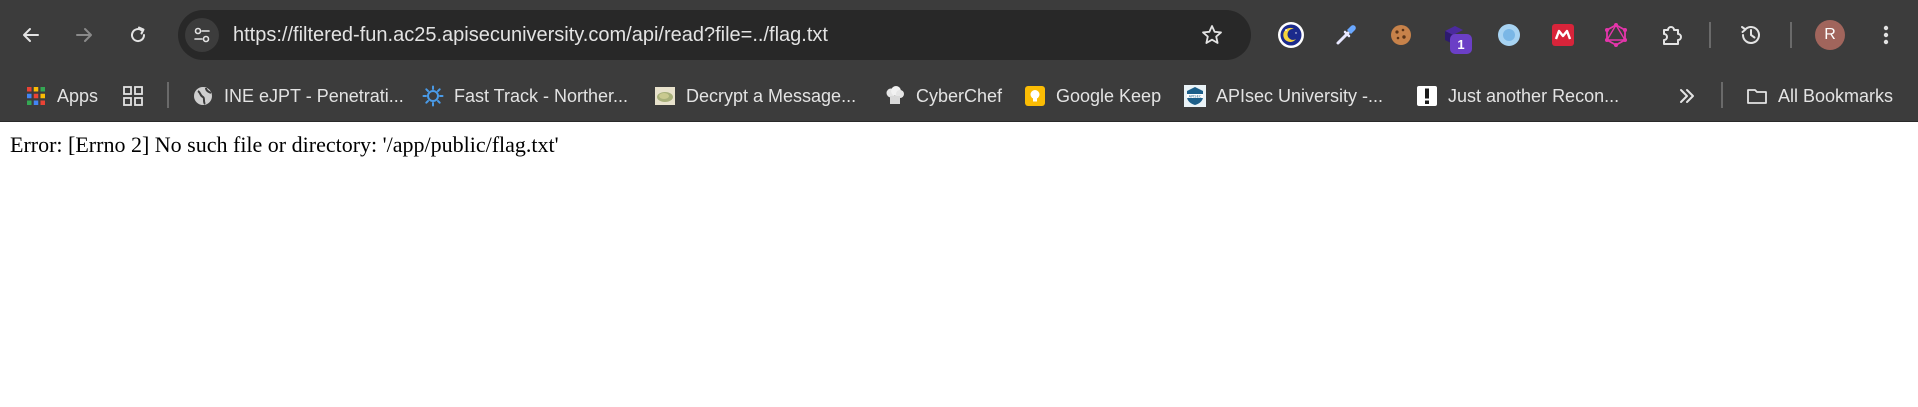 The height and width of the screenshot is (407, 1918). I want to click on arrow-left-icon, so click(31, 35).